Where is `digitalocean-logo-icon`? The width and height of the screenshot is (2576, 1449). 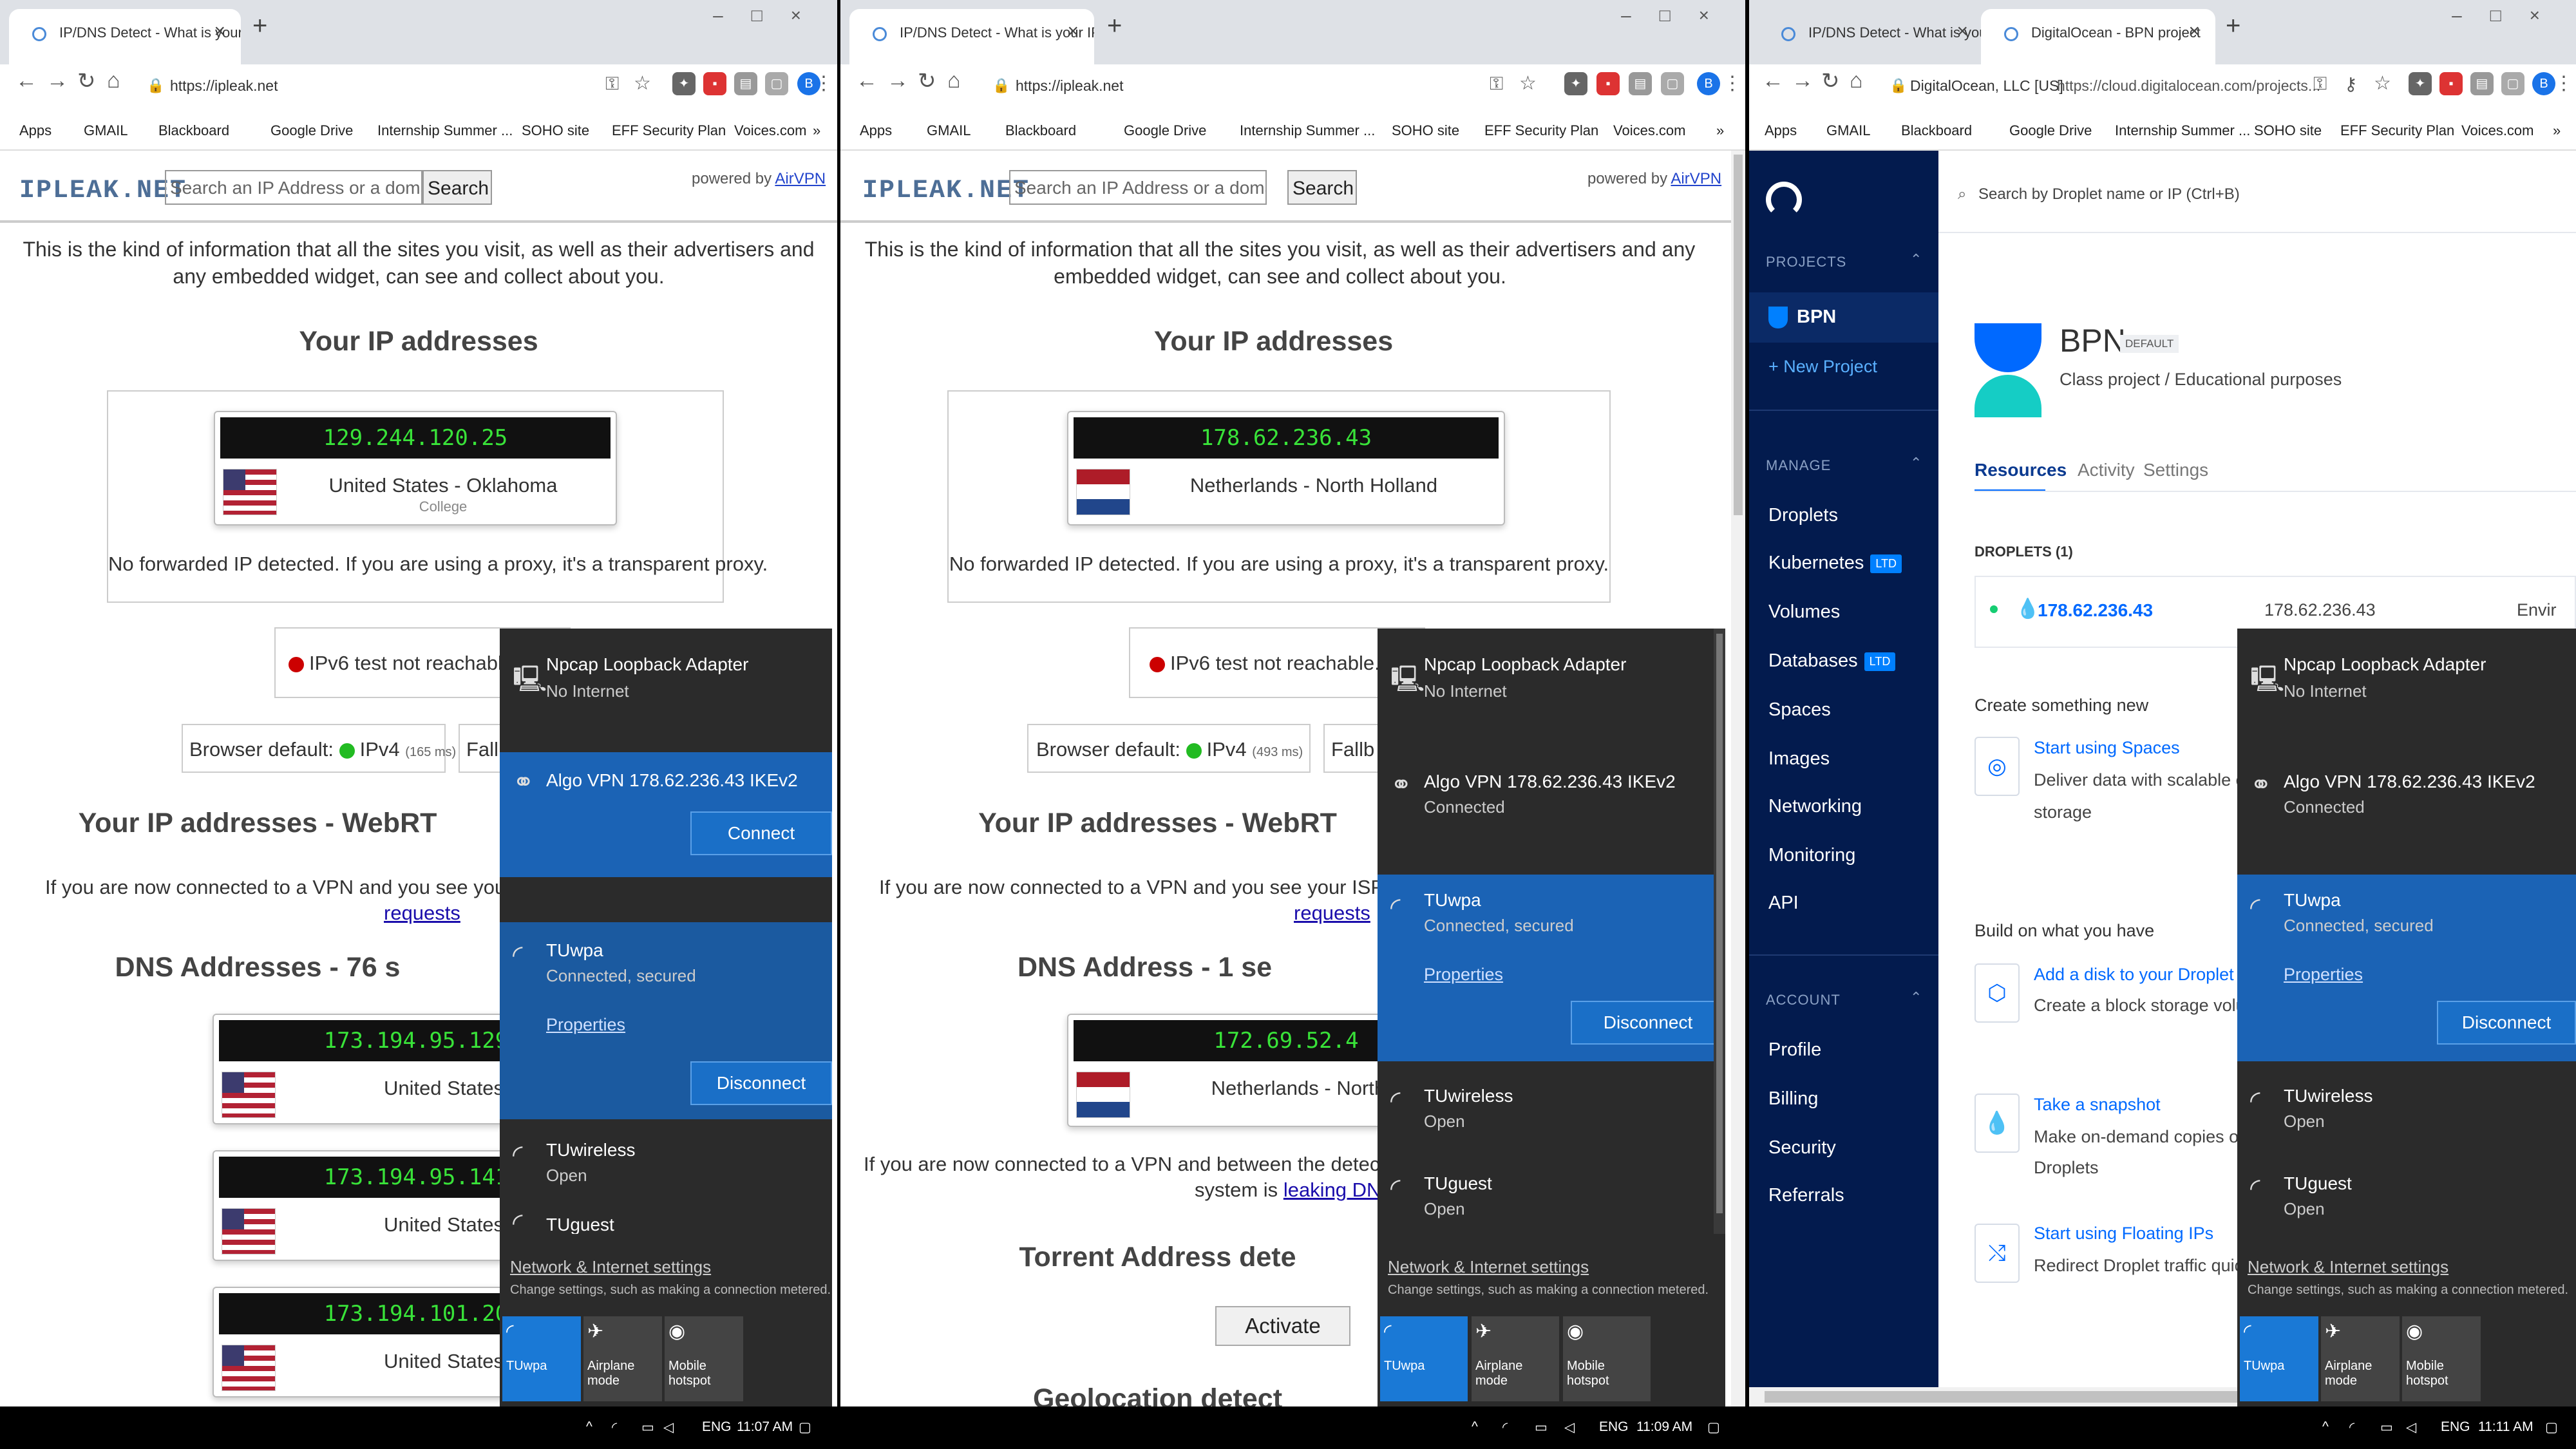 digitalocean-logo-icon is located at coordinates (1784, 200).